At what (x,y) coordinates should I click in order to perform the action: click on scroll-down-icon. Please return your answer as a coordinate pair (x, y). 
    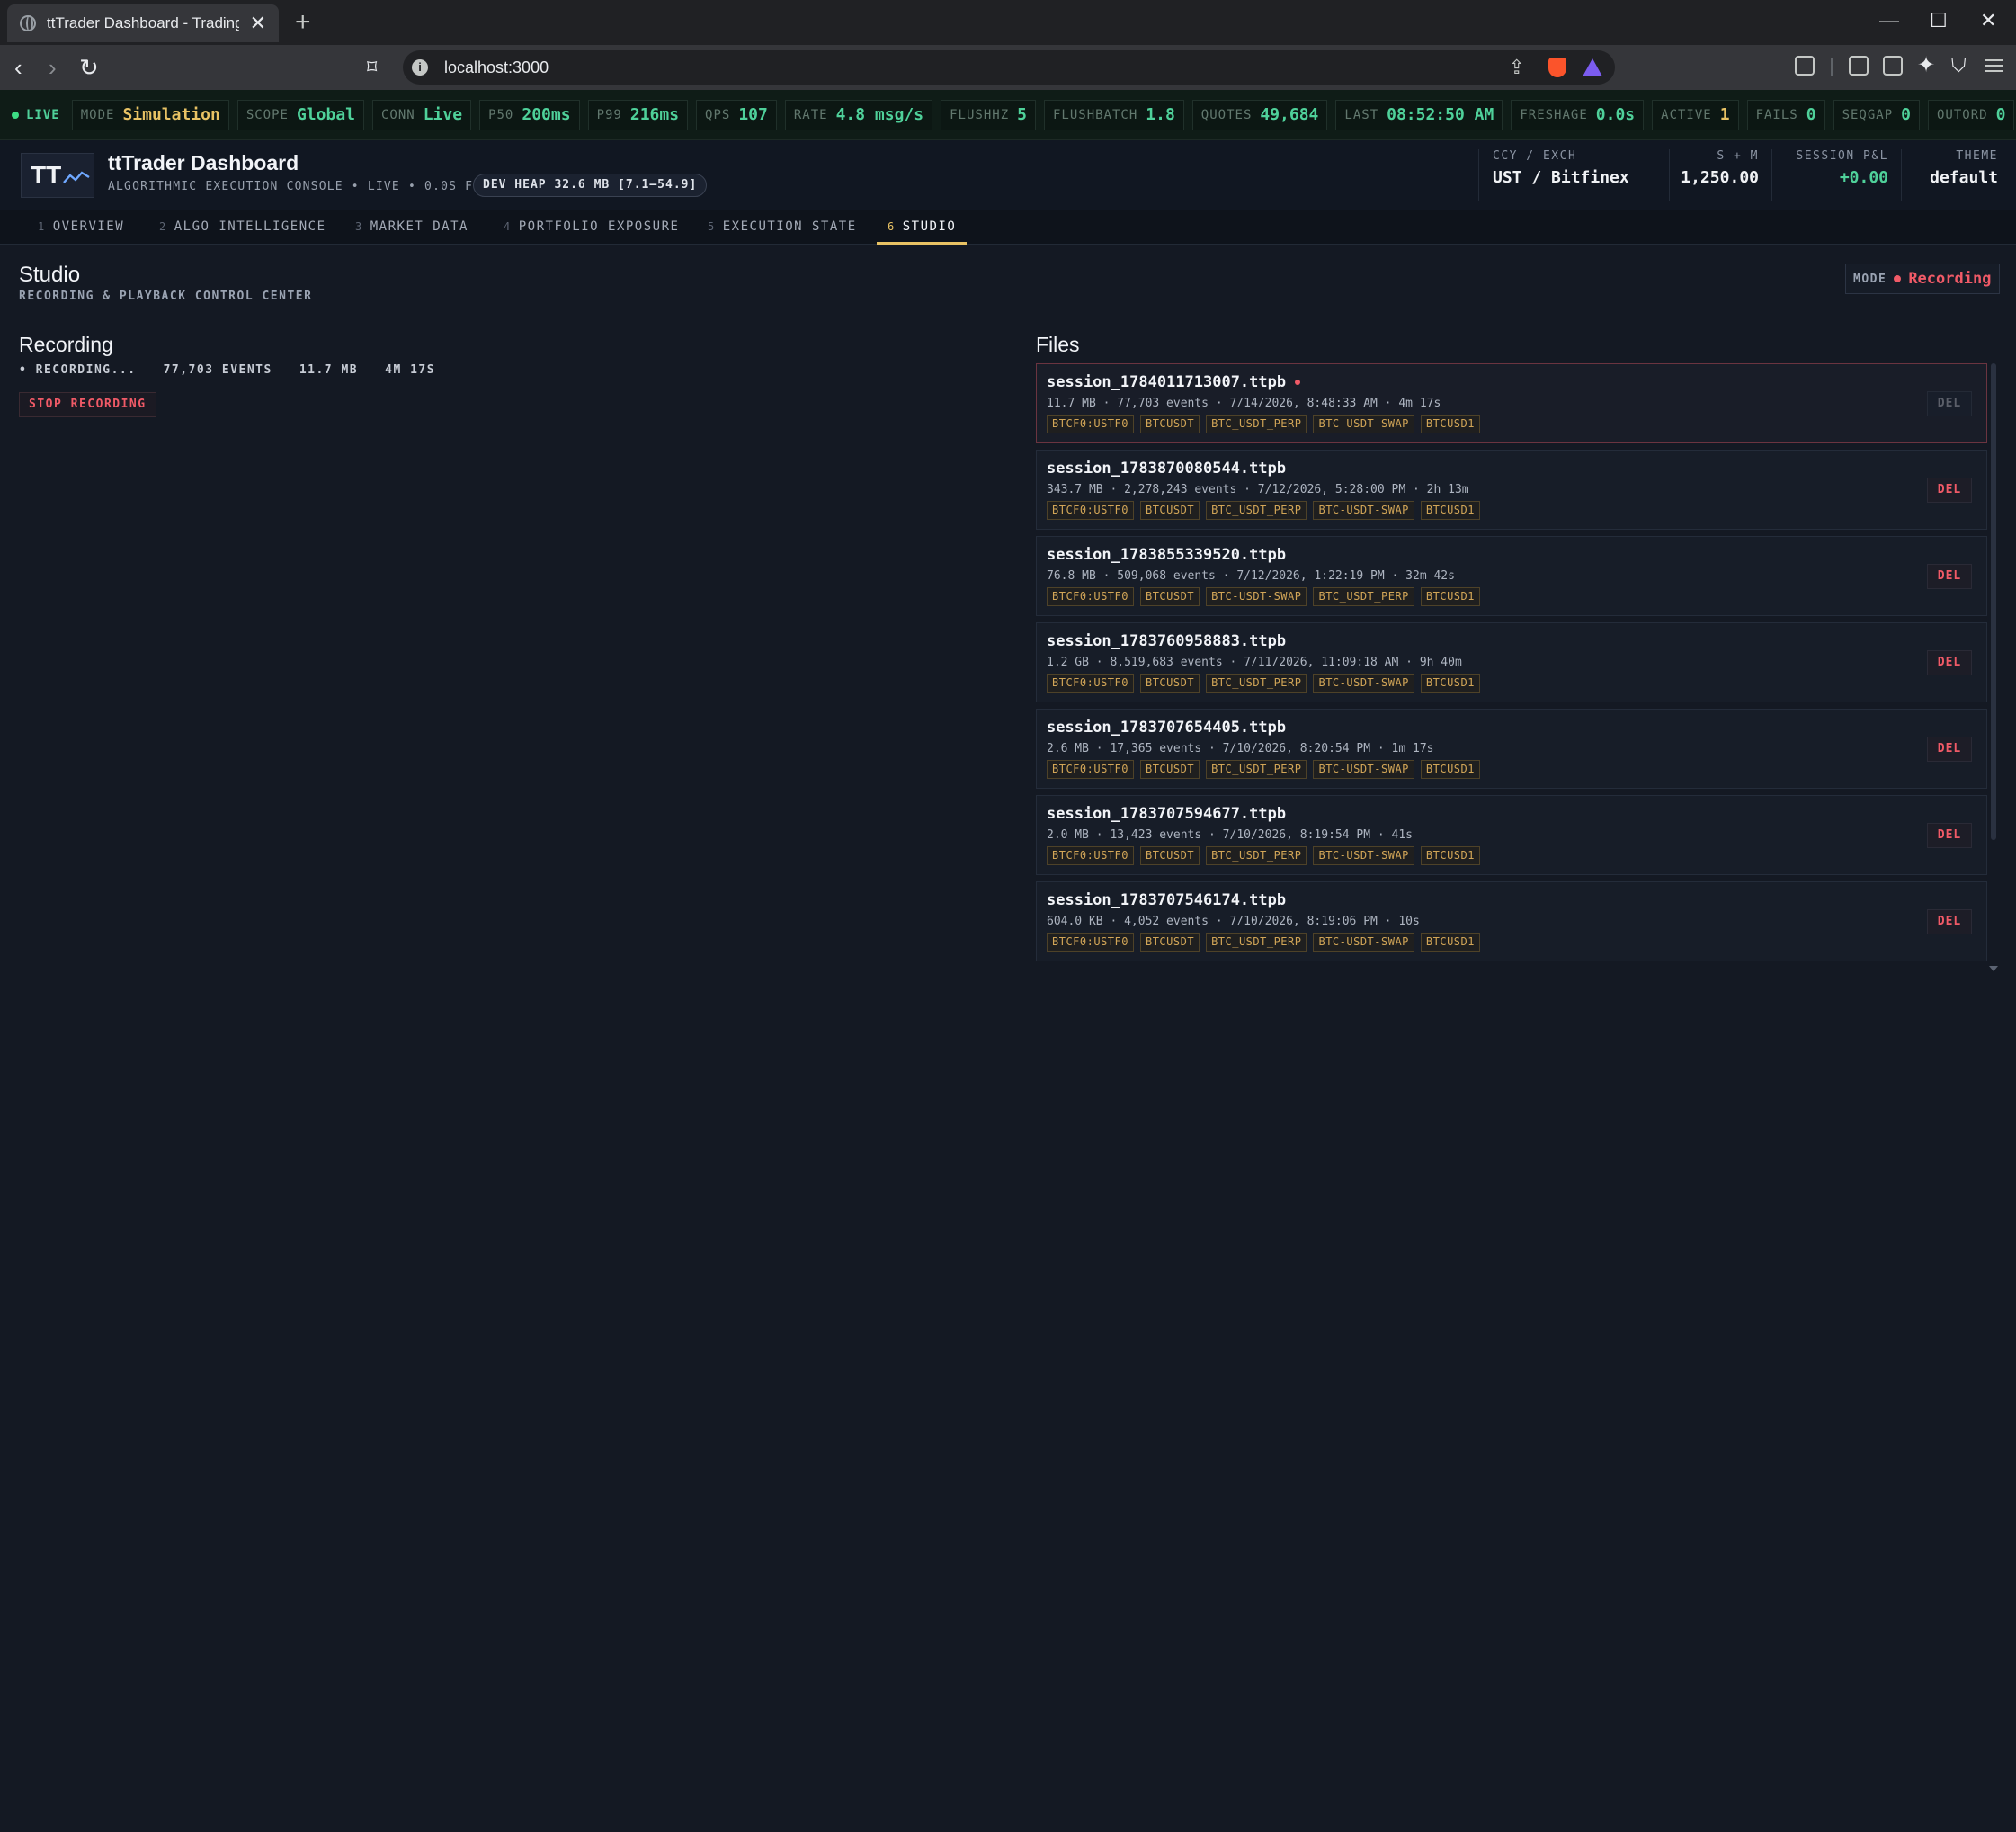
    Looking at the image, I should click on (1993, 968).